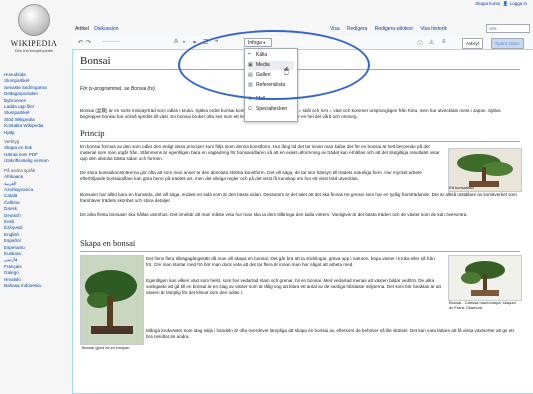 This screenshot has height=394, width=533. I want to click on tab-edit: Redigera, so click(357, 29).